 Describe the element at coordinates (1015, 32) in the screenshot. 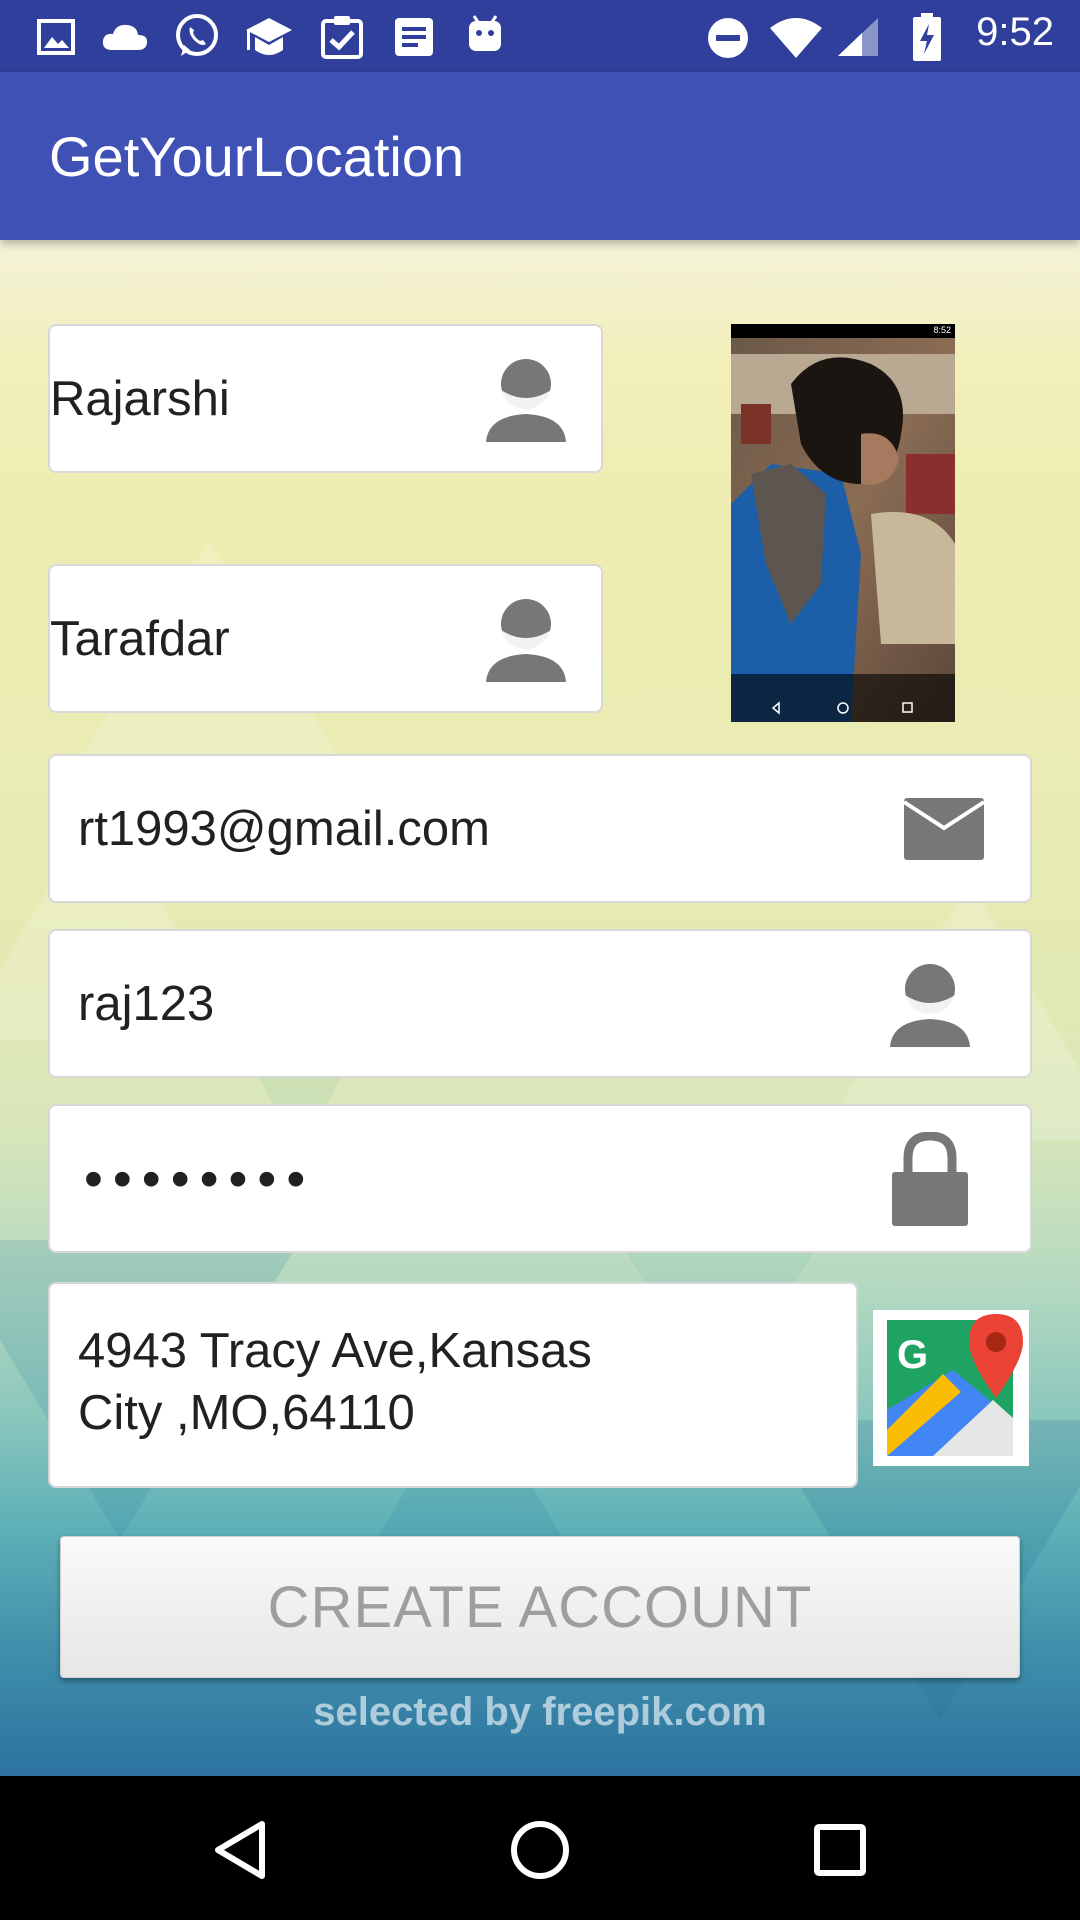

I see `status-time: 9:52` at that location.